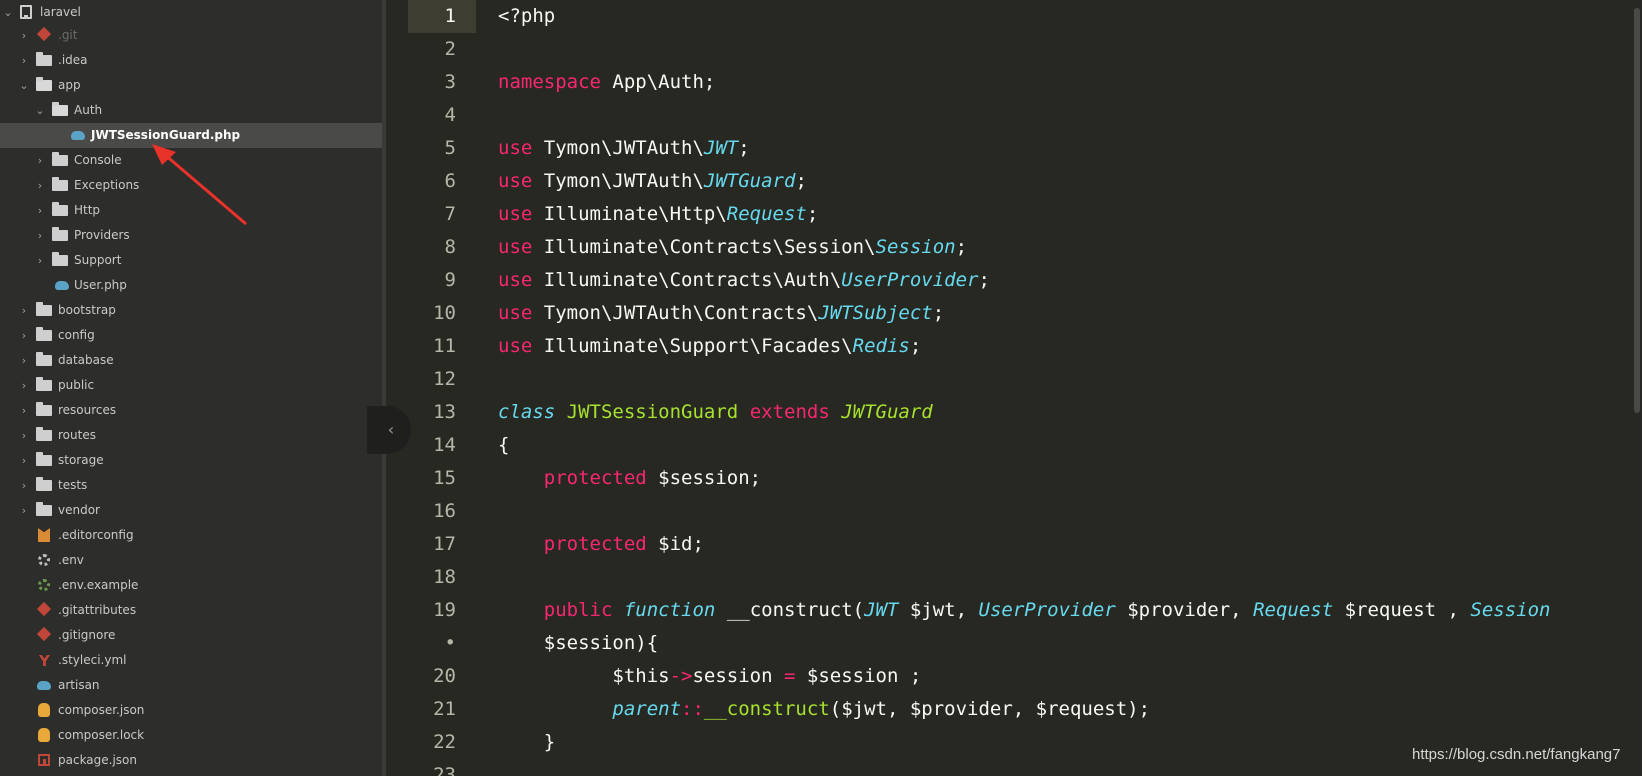 The image size is (1642, 776). Describe the element at coordinates (191, 285) in the screenshot. I see `tree-item-user-php: User.php` at that location.